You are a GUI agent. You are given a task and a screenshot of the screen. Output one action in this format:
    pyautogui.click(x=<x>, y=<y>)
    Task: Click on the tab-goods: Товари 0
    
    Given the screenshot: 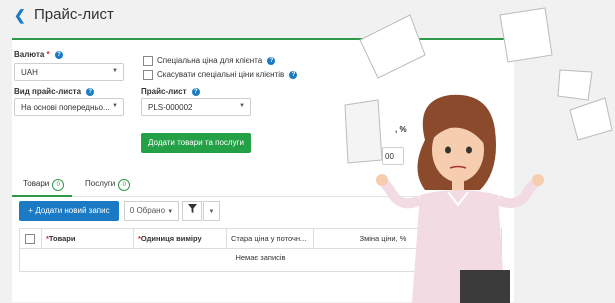 What is the action you would take?
    pyautogui.click(x=44, y=185)
    